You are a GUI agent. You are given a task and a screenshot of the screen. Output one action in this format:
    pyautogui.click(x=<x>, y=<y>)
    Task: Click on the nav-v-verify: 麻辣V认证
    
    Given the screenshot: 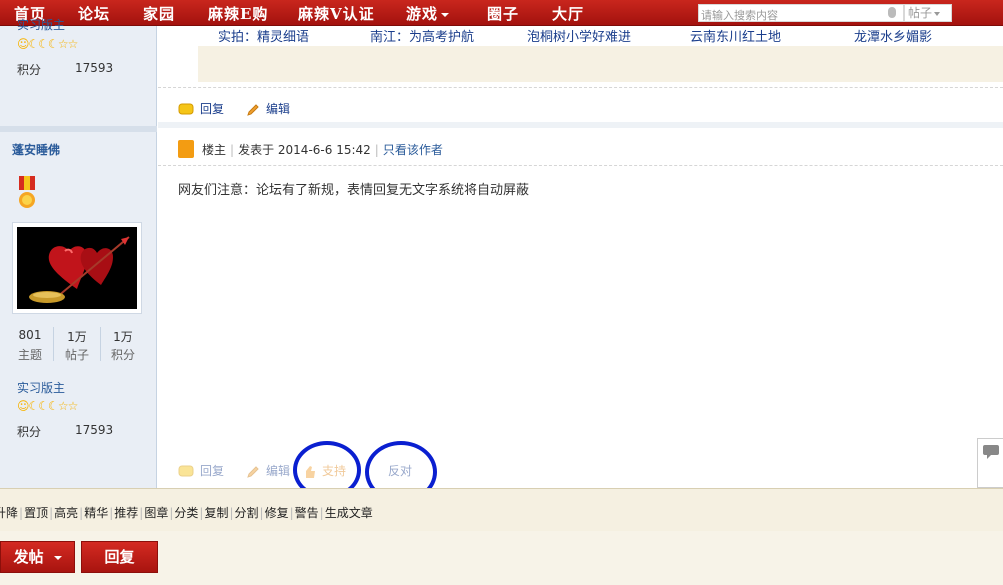 What is the action you would take?
    pyautogui.click(x=336, y=13)
    